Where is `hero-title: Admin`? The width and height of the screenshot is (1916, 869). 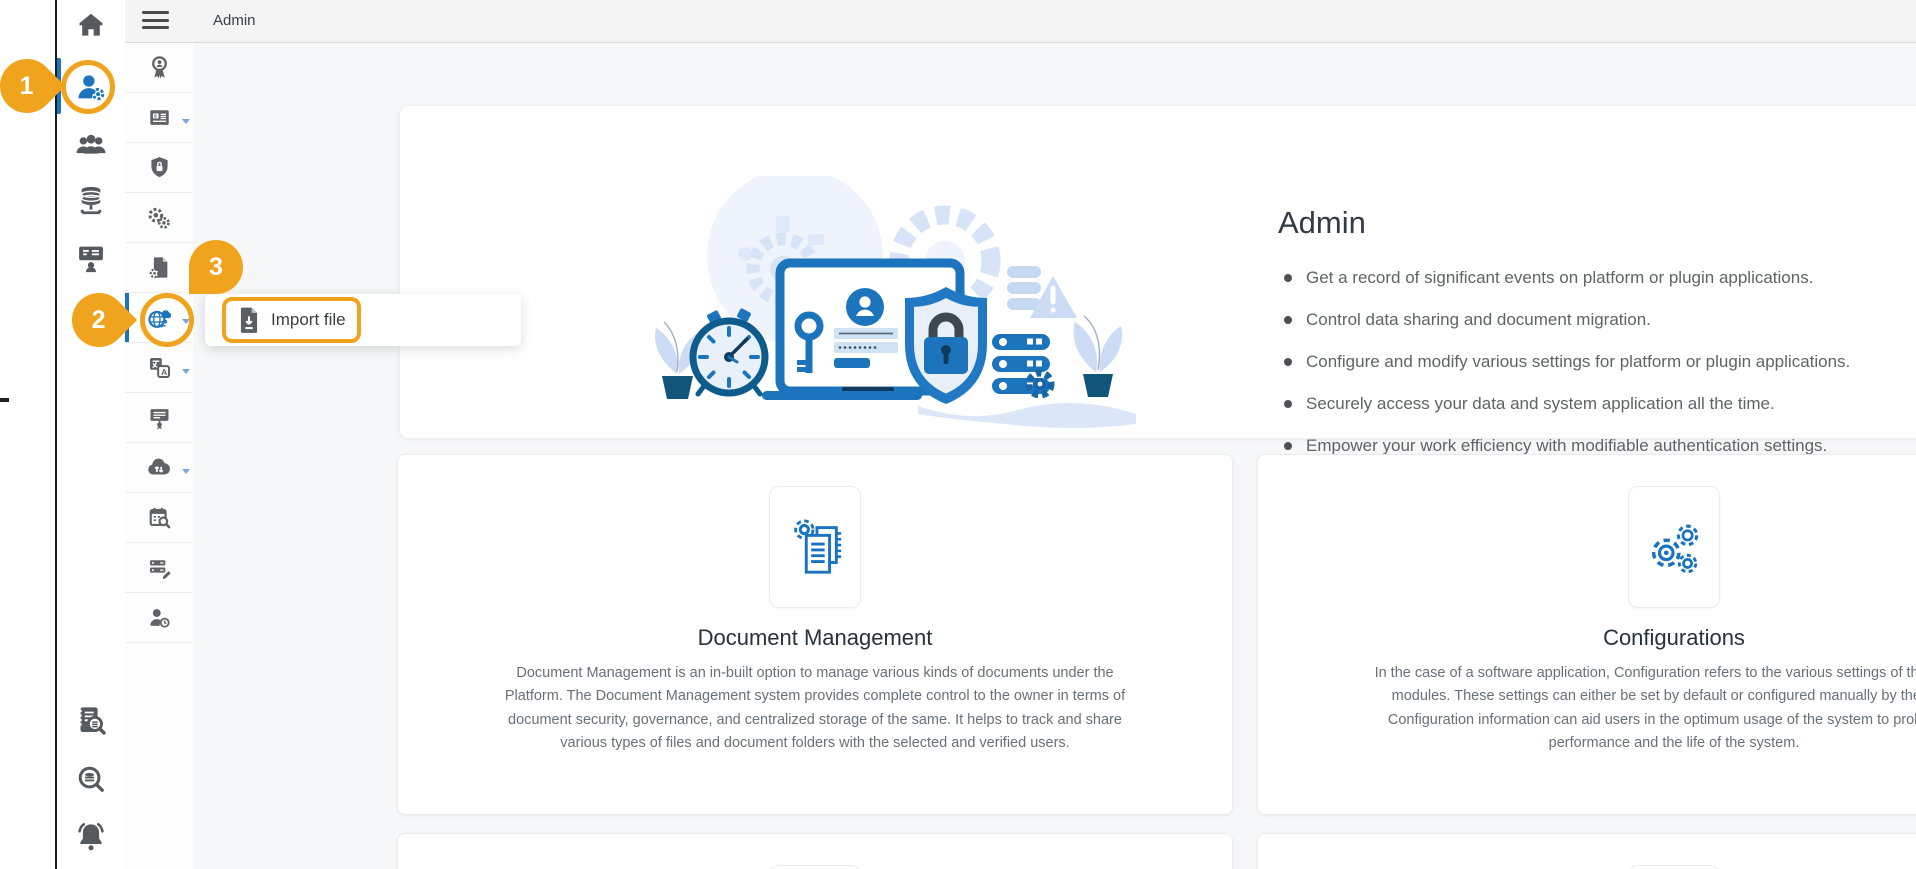 hero-title: Admin is located at coordinates (1322, 222).